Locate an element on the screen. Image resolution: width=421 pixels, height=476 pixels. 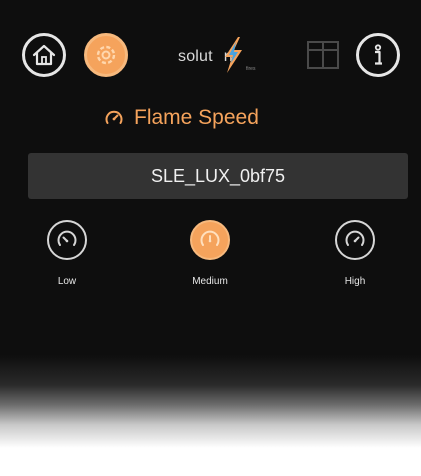
speed-option-medium: Medium is located at coordinates (210, 260).